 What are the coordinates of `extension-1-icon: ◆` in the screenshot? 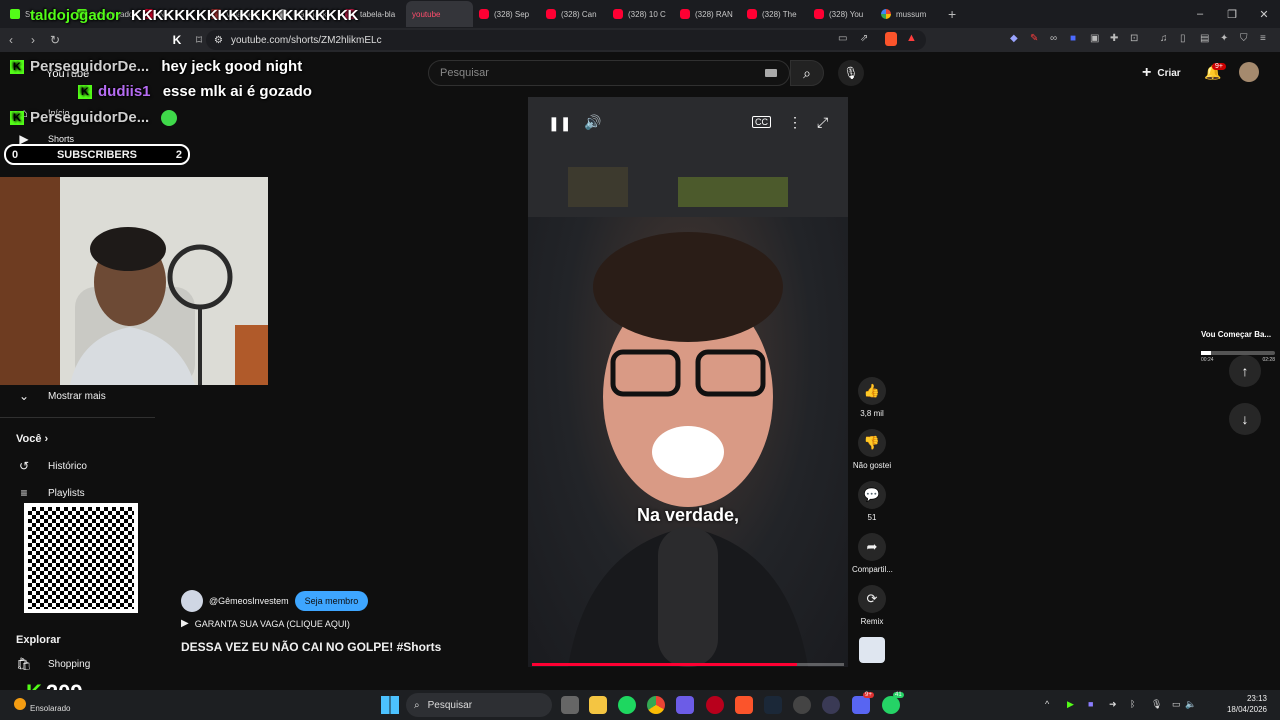 It's located at (1014, 38).